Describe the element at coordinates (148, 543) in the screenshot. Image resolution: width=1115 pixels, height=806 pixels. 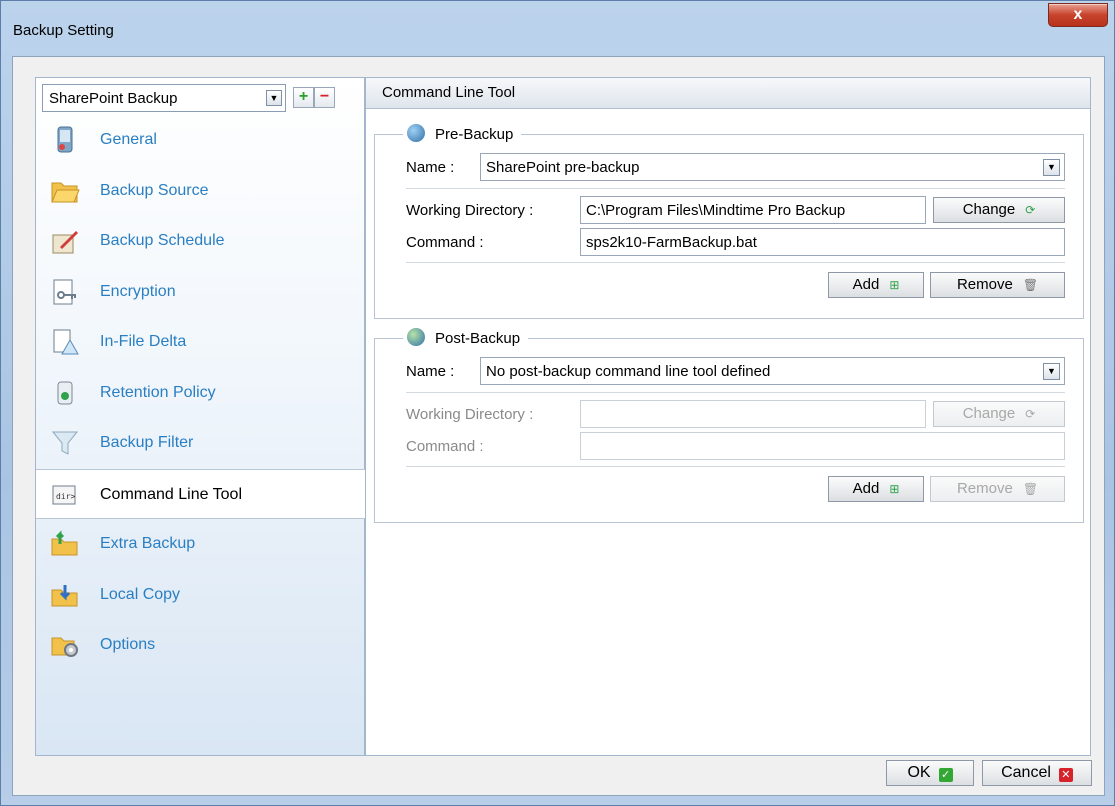
I see `sidebar-item-label: Extra Backup` at that location.